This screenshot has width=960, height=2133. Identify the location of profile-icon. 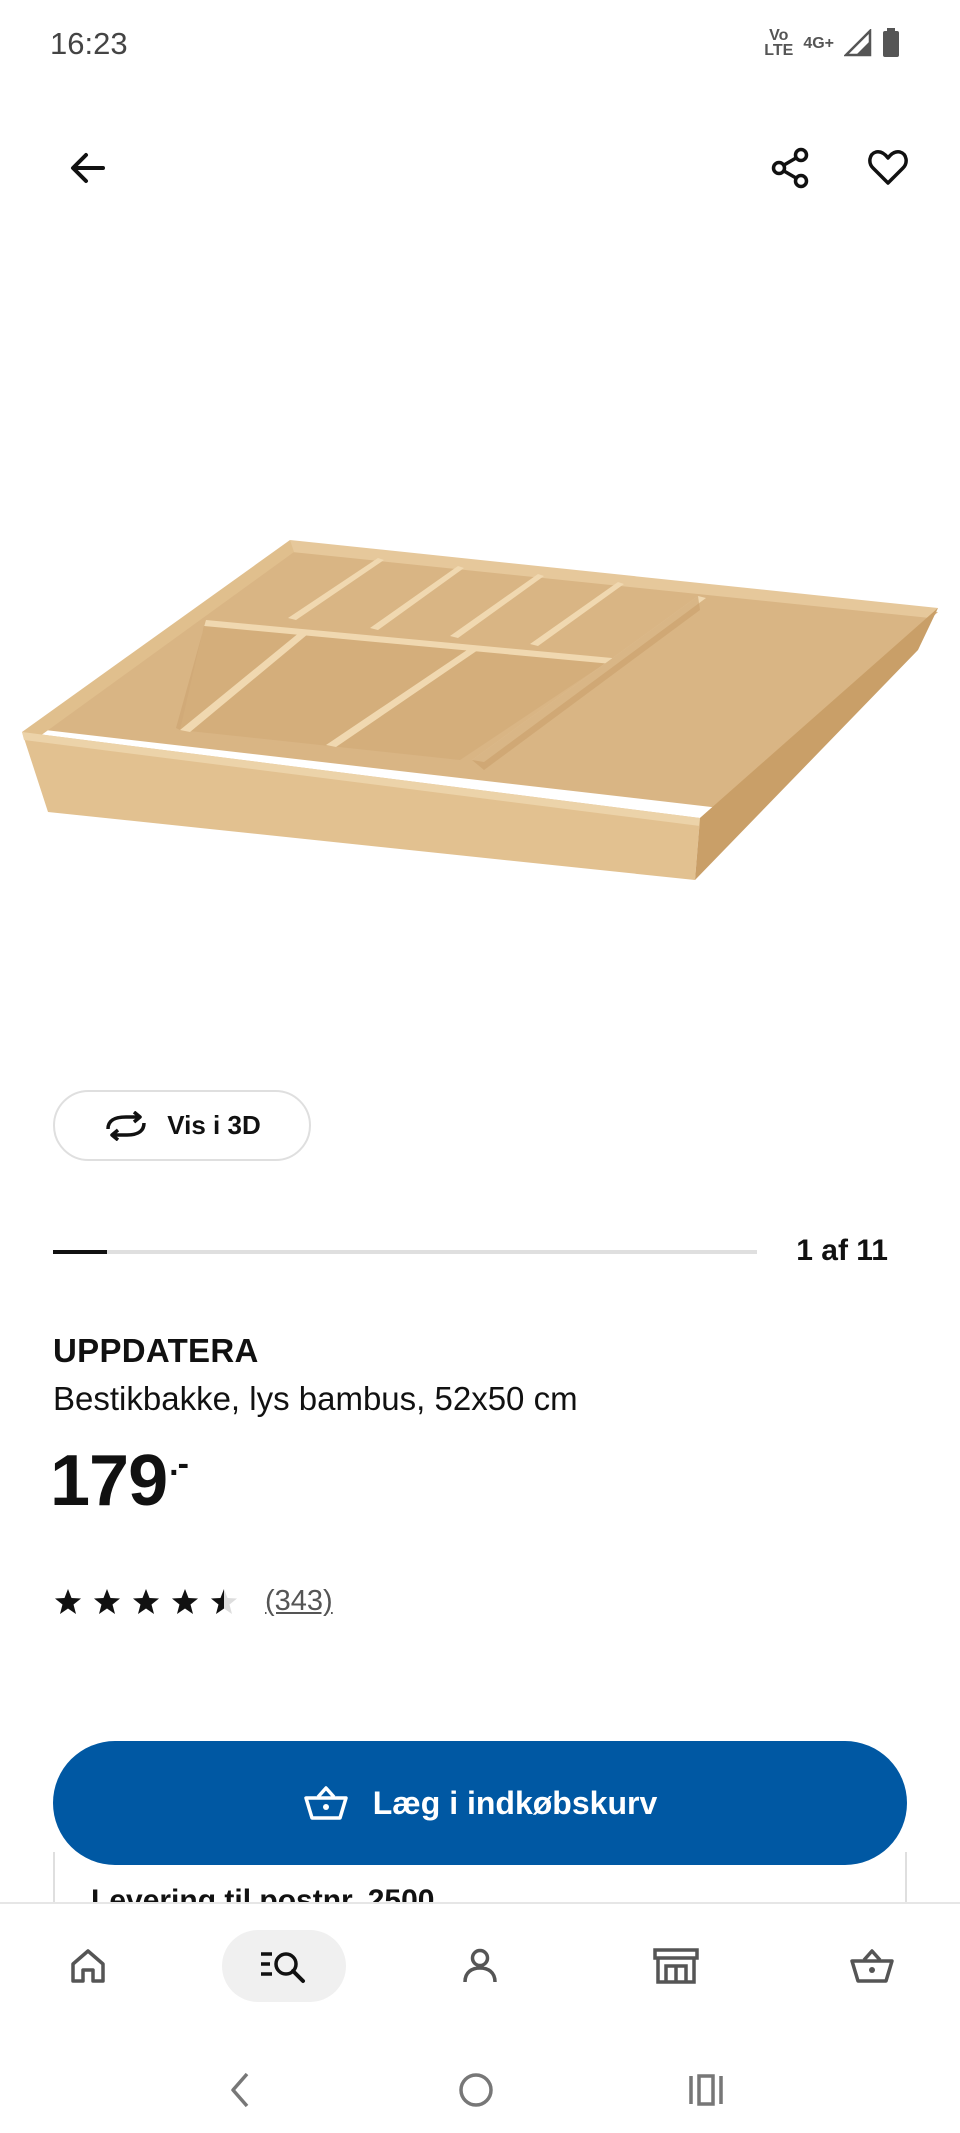
(480, 1965).